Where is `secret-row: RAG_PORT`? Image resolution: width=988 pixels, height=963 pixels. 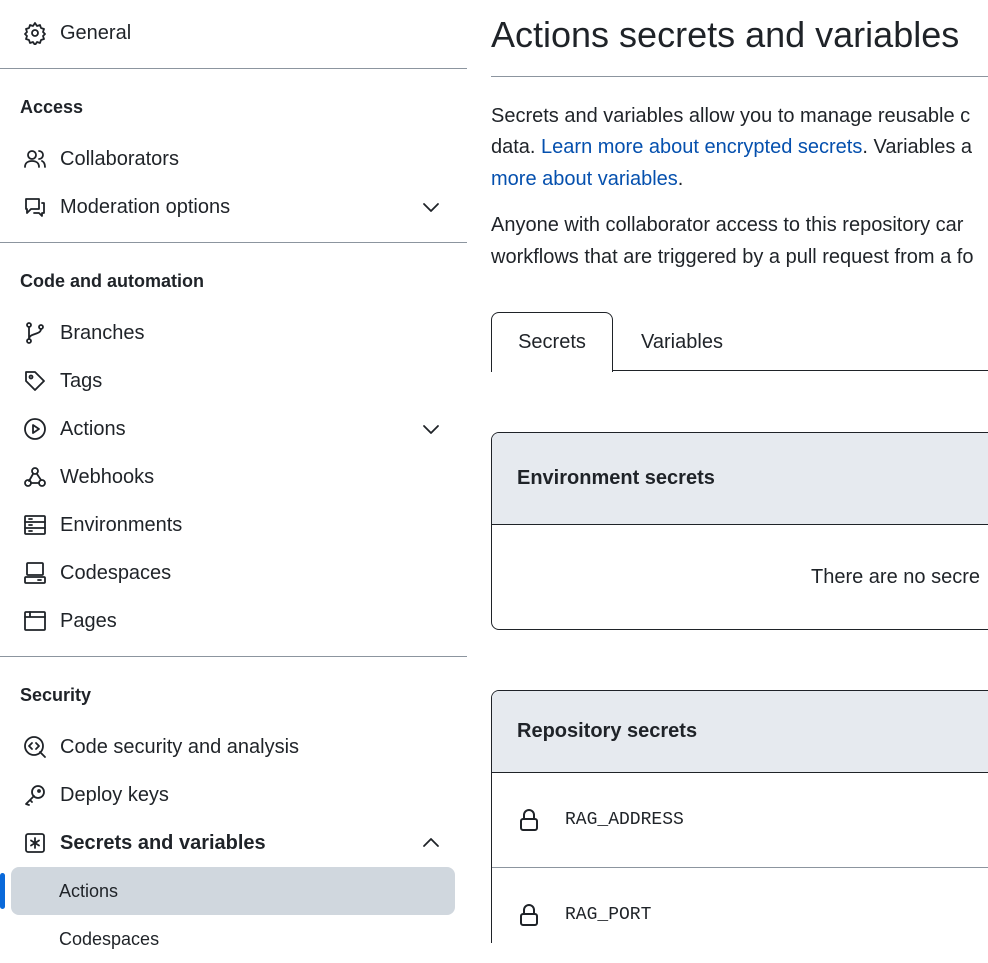 secret-row: RAG_PORT is located at coordinates (740, 905).